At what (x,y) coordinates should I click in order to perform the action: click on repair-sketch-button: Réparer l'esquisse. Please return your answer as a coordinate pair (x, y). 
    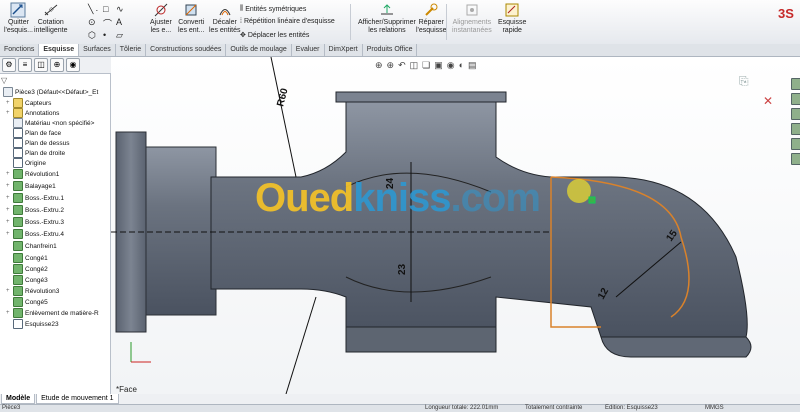
    Looking at the image, I should click on (431, 18).